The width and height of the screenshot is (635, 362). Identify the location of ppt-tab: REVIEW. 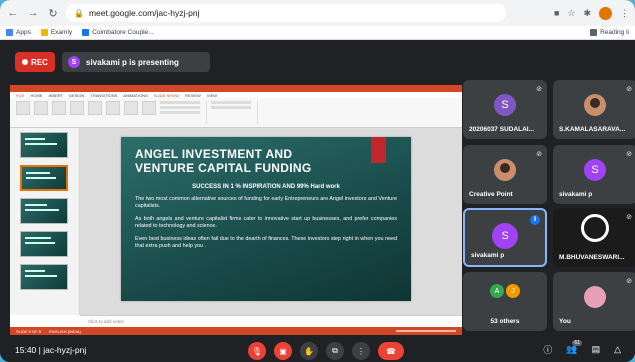
(193, 95).